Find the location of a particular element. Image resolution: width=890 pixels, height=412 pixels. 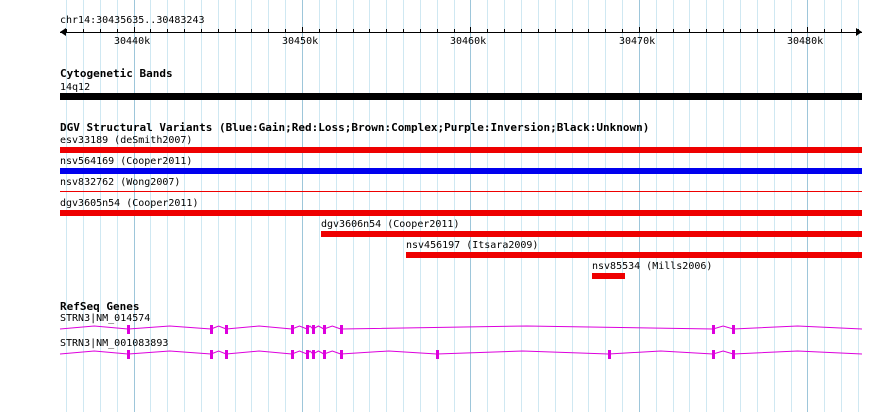

variant-label: nsv564169 (Cooper2011) is located at coordinates (126, 161).